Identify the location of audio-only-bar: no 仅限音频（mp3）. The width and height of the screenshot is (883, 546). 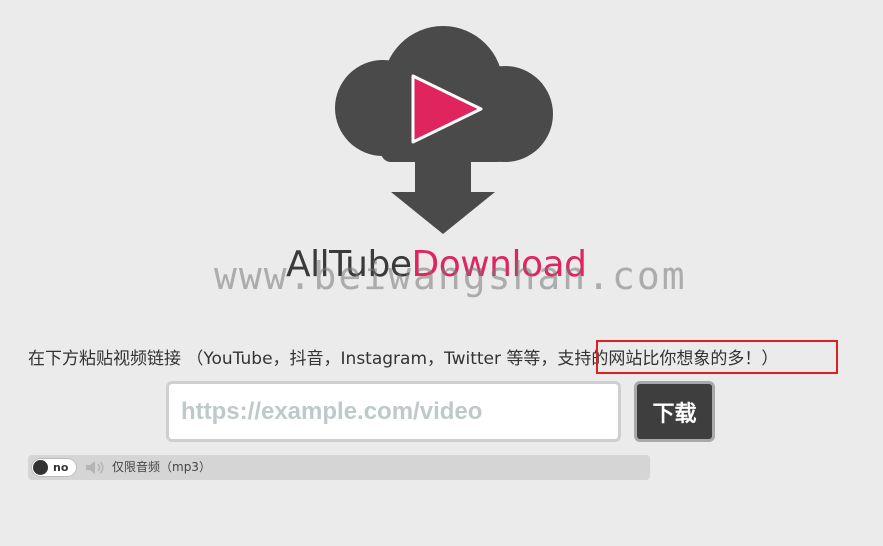
(339, 467).